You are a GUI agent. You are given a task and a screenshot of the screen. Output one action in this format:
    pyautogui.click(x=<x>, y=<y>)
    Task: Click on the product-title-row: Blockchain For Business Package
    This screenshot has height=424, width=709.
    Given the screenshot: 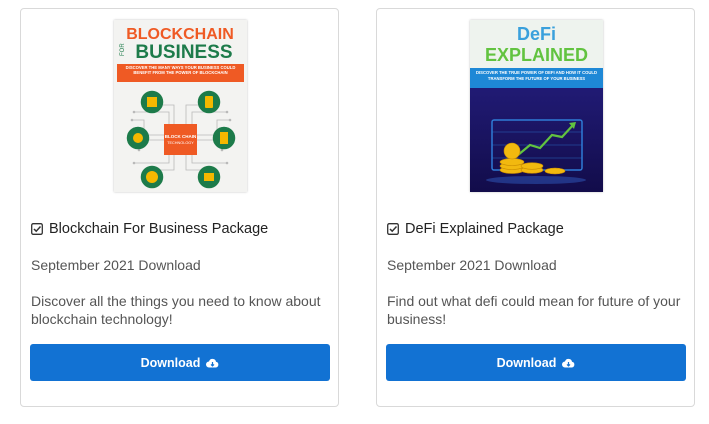 What is the action you would take?
    pyautogui.click(x=149, y=229)
    